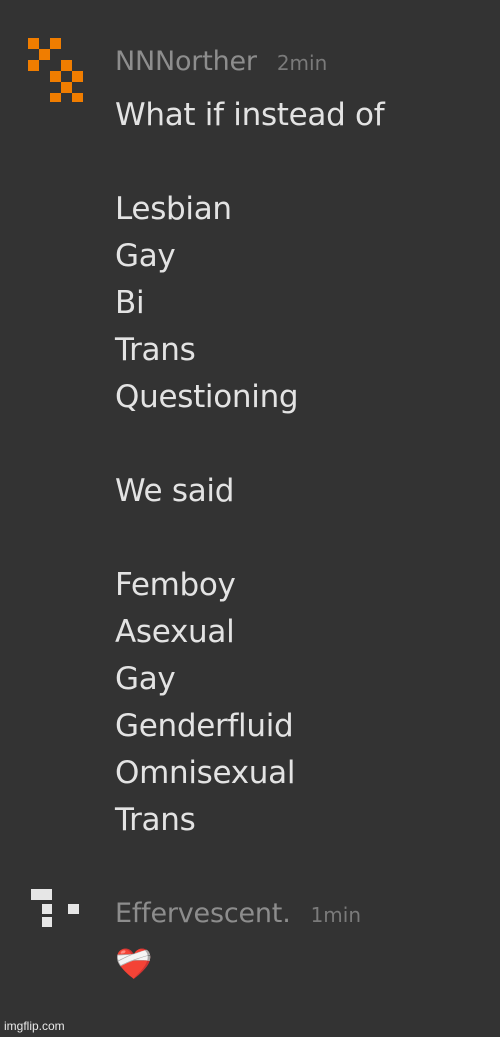 Image resolution: width=500 pixels, height=1037 pixels. I want to click on message-line: Lesbian, so click(173, 209).